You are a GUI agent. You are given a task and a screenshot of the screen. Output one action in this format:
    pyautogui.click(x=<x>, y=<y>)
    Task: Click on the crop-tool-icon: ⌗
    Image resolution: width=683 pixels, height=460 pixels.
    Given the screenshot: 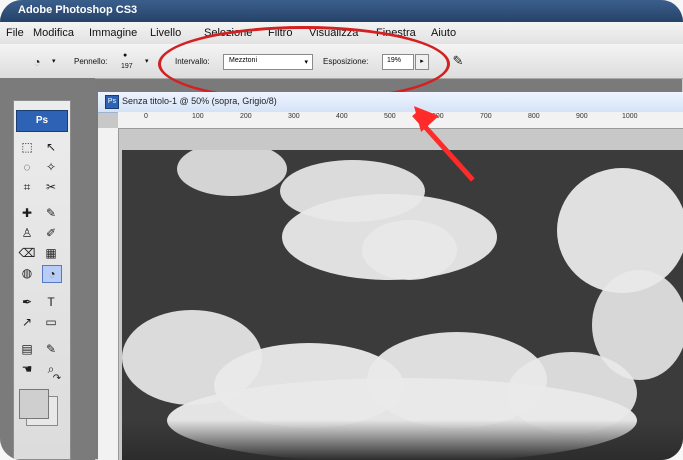 What is the action you would take?
    pyautogui.click(x=27, y=187)
    